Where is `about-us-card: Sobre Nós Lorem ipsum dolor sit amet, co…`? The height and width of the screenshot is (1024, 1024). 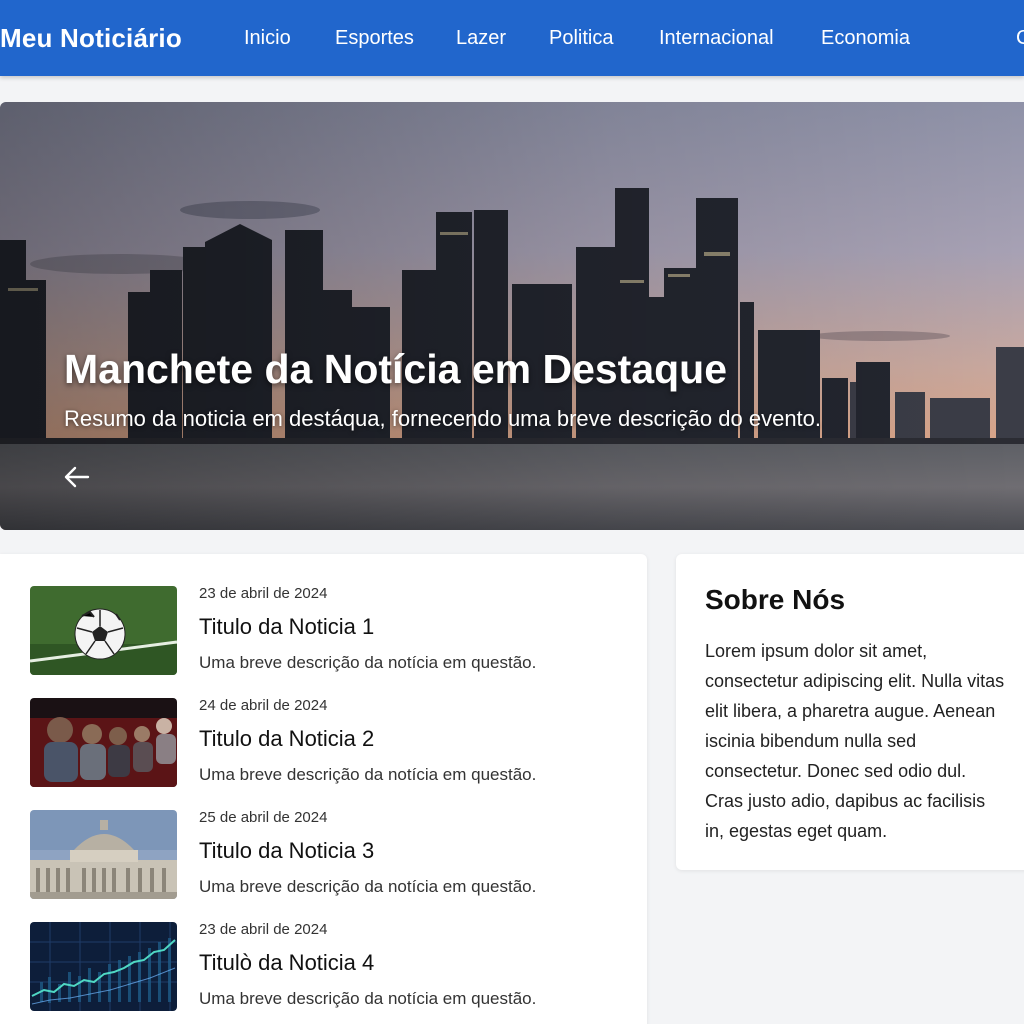 about-us-card: Sobre Nós Lorem ipsum dolor sit amet, co… is located at coordinates (850, 712).